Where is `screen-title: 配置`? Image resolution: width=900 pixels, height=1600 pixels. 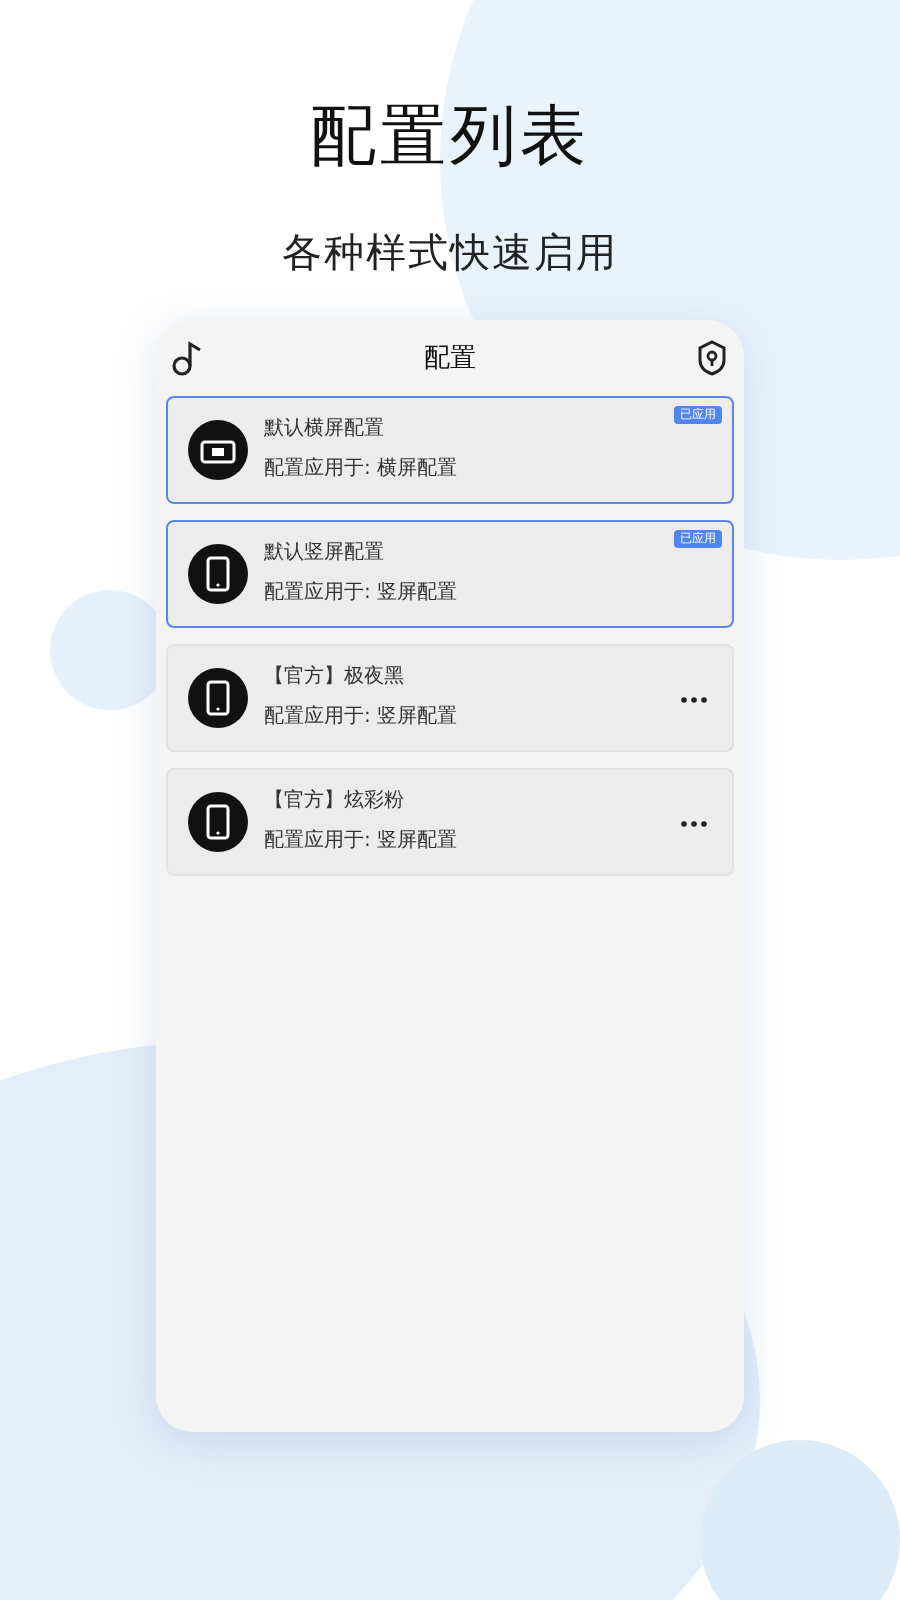
screen-title: 配置 is located at coordinates (450, 359).